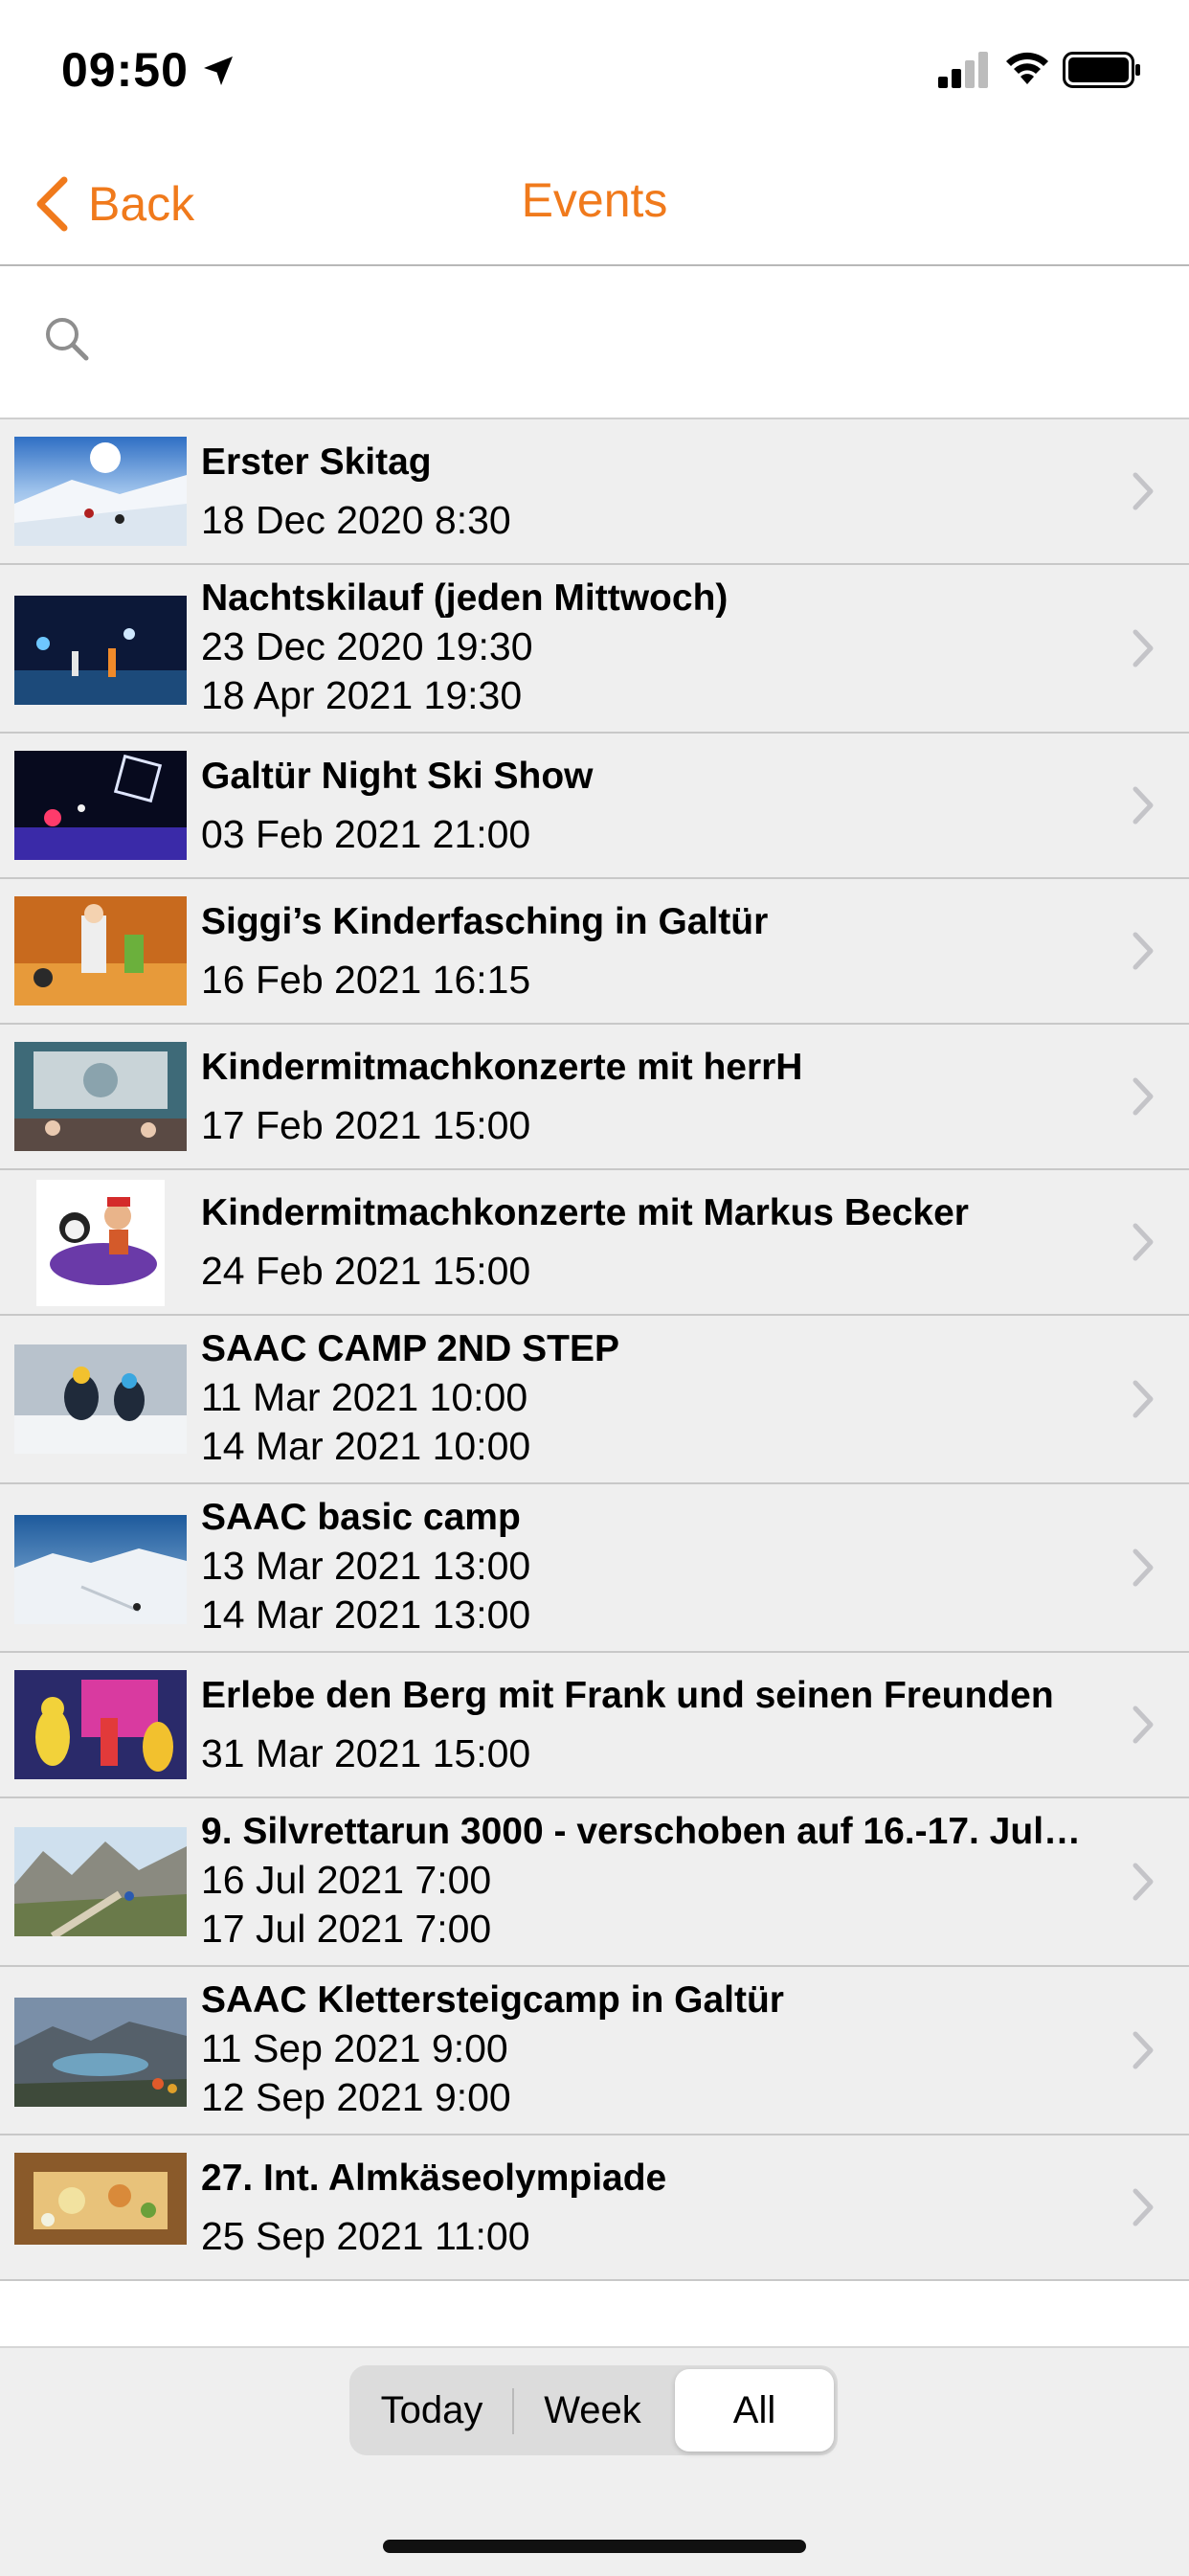 This screenshot has width=1189, height=2576. What do you see at coordinates (629, 342) in the screenshot?
I see `search-input` at bounding box center [629, 342].